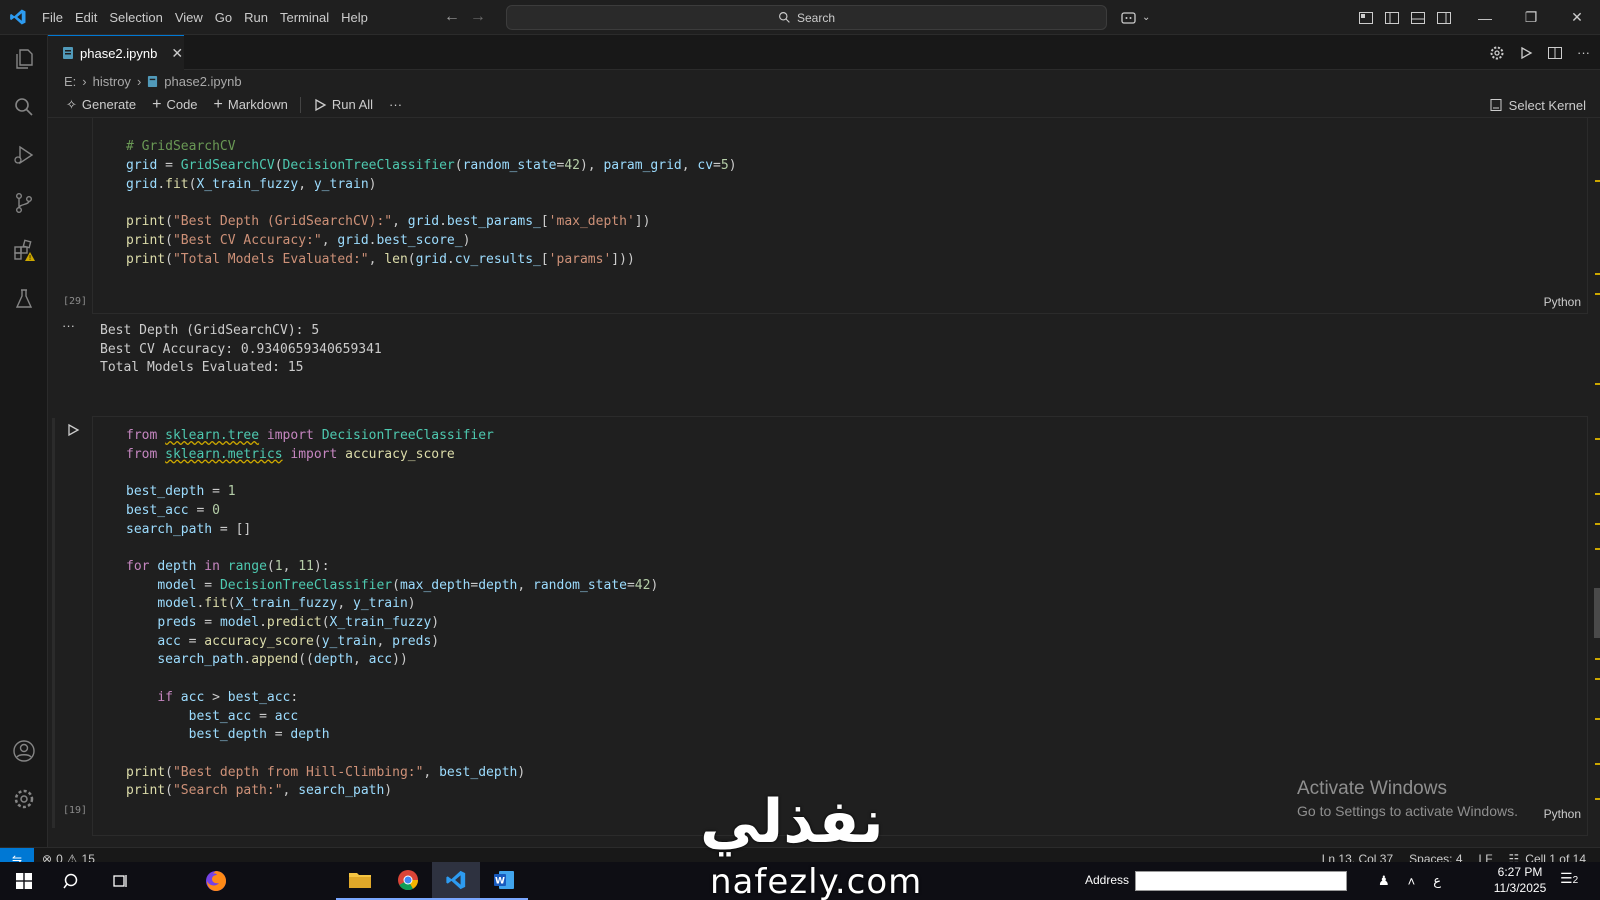  I want to click on command-center-search: Search, so click(806, 17).